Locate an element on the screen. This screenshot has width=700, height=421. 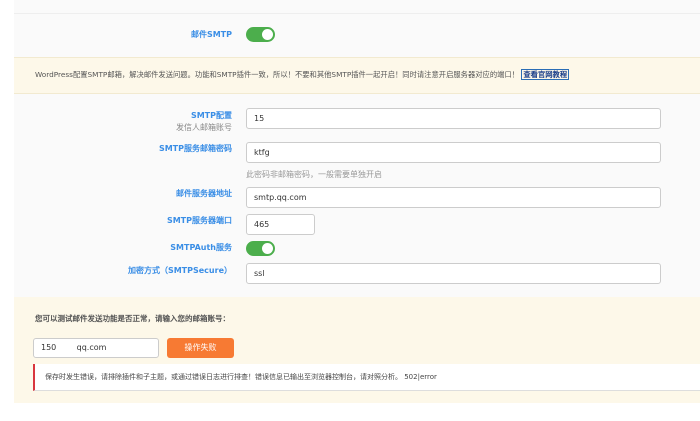
secure-label: 加密方式（SMTPSecure） is located at coordinates (179, 270).